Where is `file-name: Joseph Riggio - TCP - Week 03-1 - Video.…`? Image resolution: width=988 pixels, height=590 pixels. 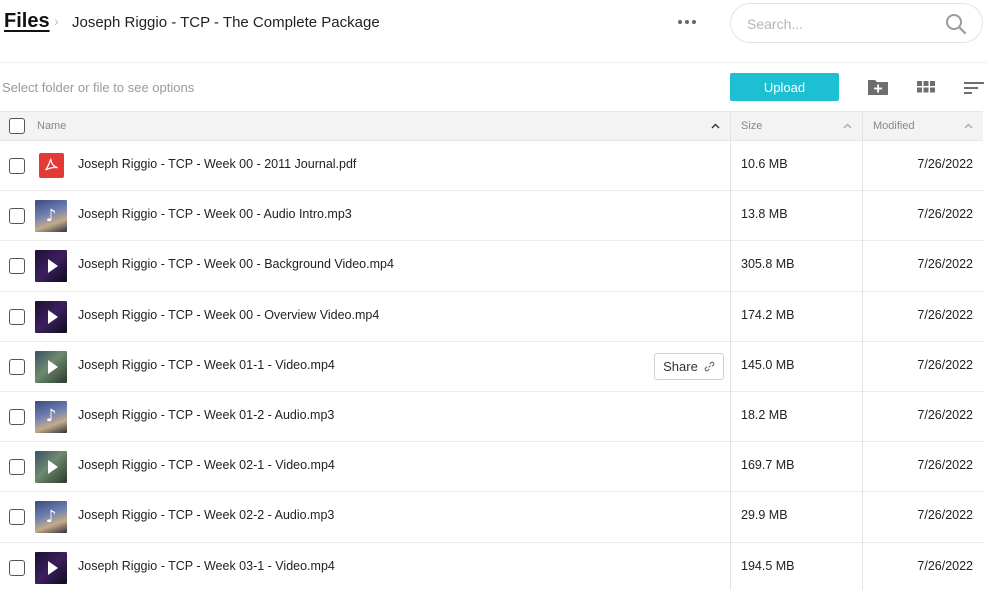 file-name: Joseph Riggio - TCP - Week 03-1 - Video.… is located at coordinates (206, 566).